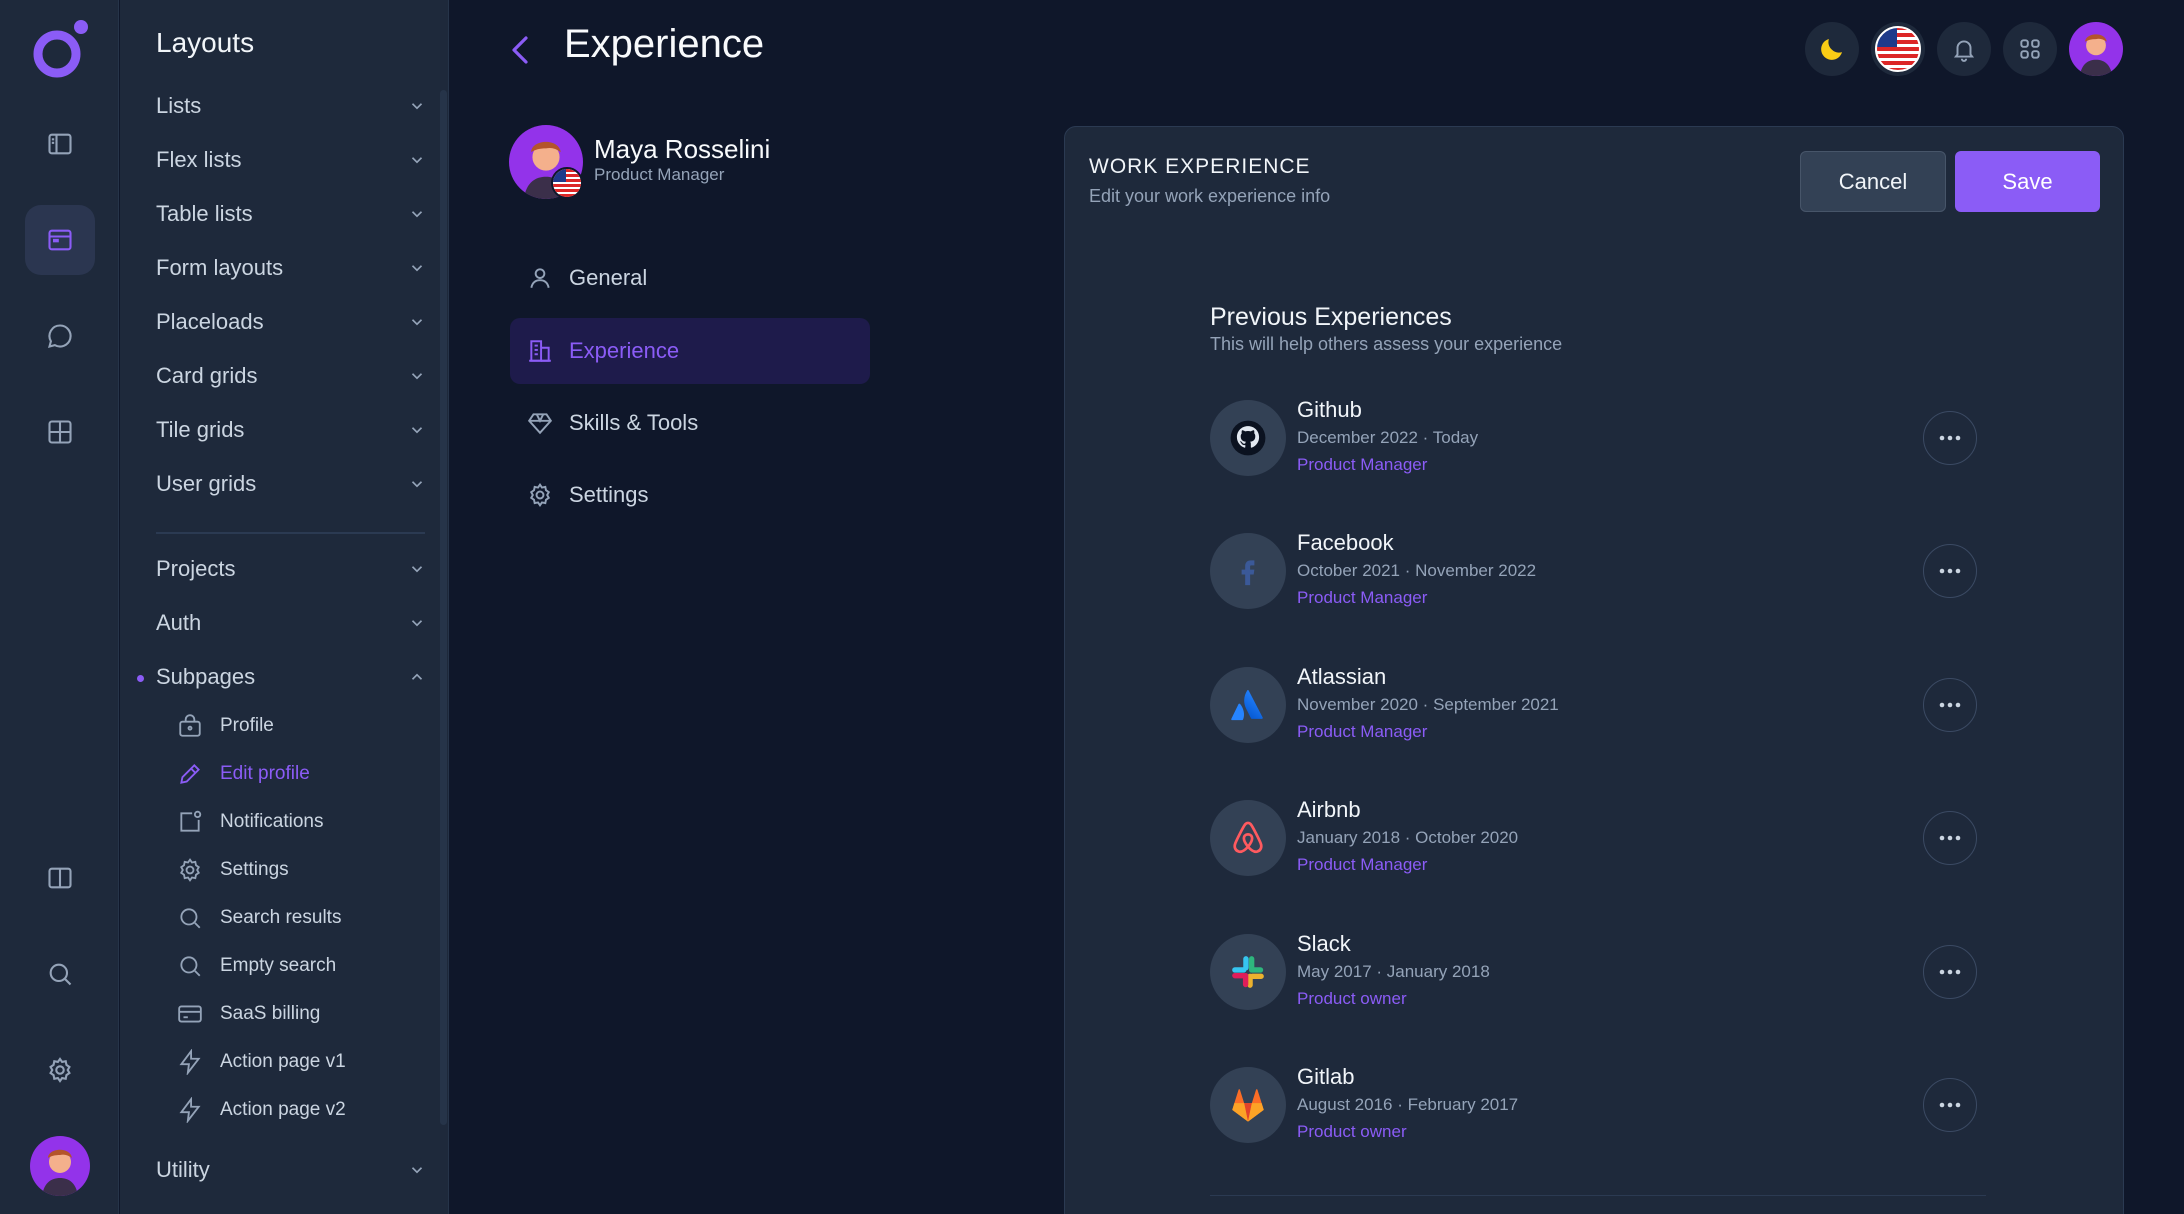  I want to click on experience-dates: December 2022 · Today, so click(1388, 437).